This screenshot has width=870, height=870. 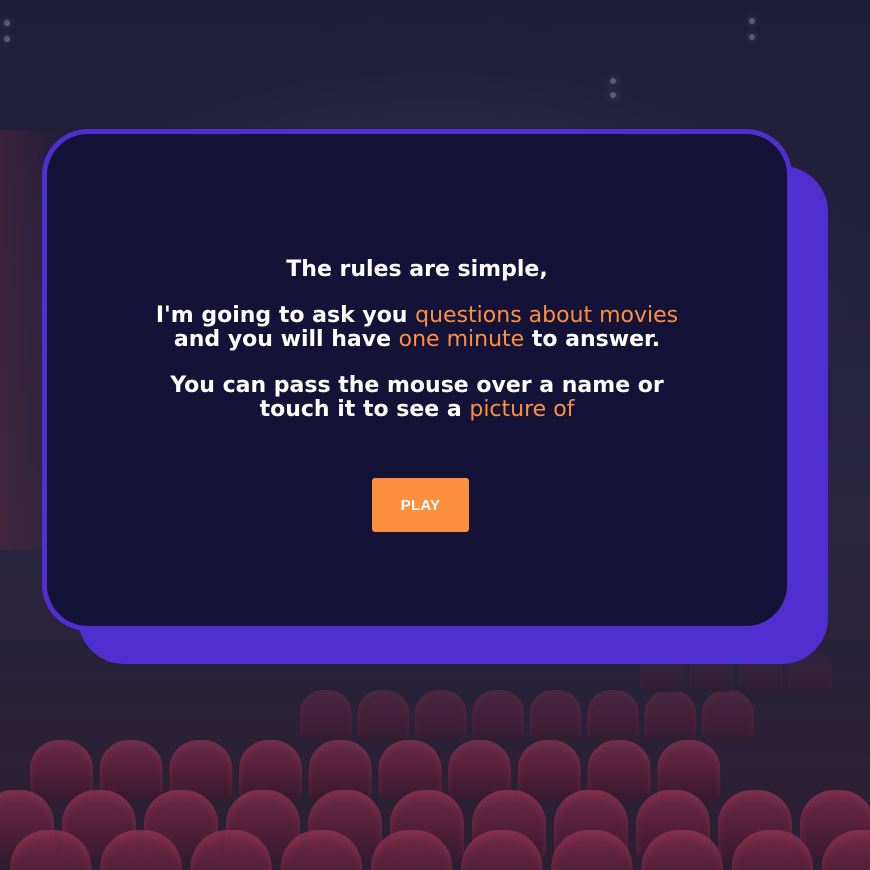 What do you see at coordinates (522, 409) in the screenshot?
I see `highlight-picture: picture of` at bounding box center [522, 409].